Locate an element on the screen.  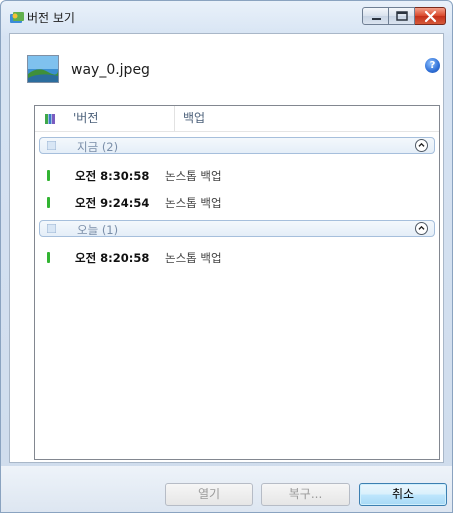
file-name: way_0.jpeg is located at coordinates (110, 70).